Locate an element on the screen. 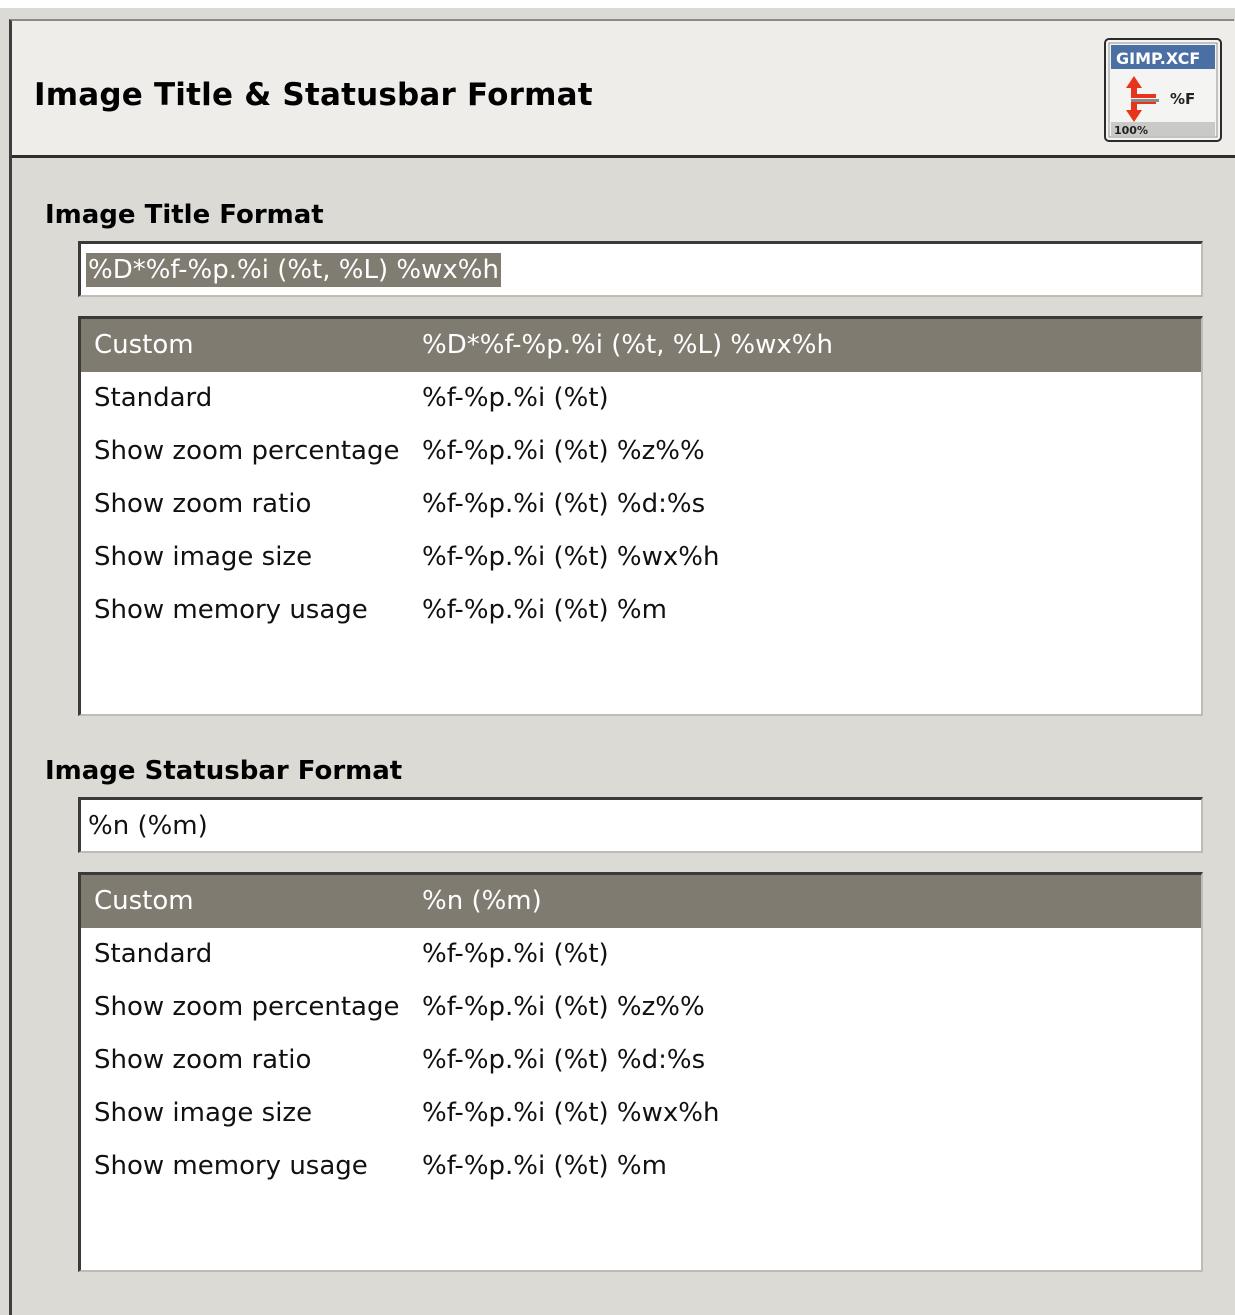 This screenshot has width=1235, height=1315. gimp-xcf-format-icon: GIMP.XCF %F 100% is located at coordinates (1163, 90).